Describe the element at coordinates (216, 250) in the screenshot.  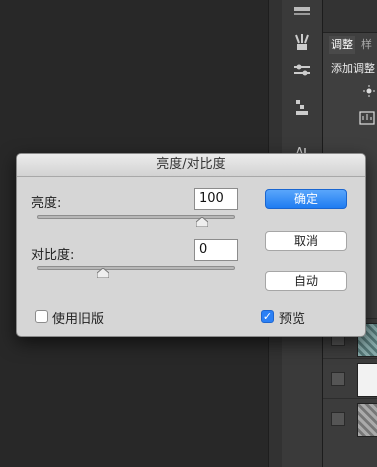
I see `contrast-input: 0` at that location.